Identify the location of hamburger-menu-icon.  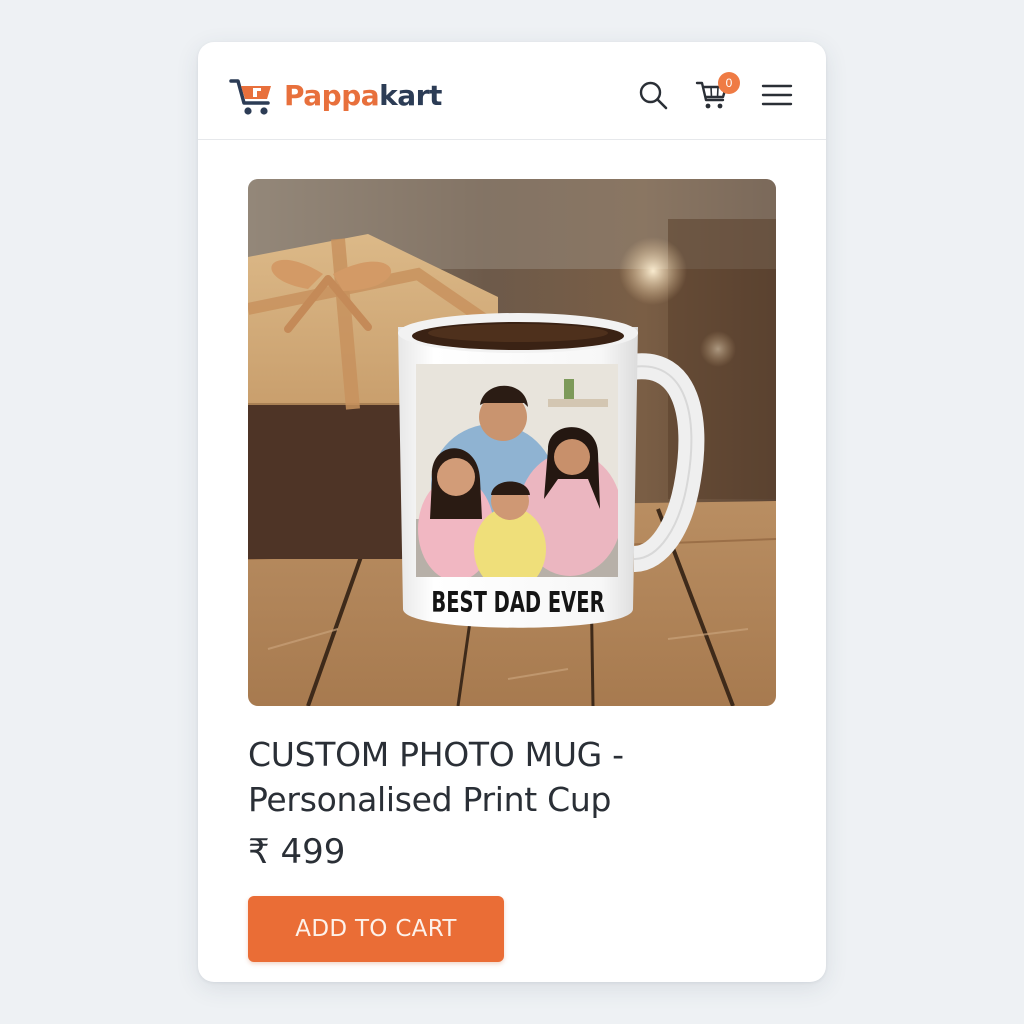
(777, 95).